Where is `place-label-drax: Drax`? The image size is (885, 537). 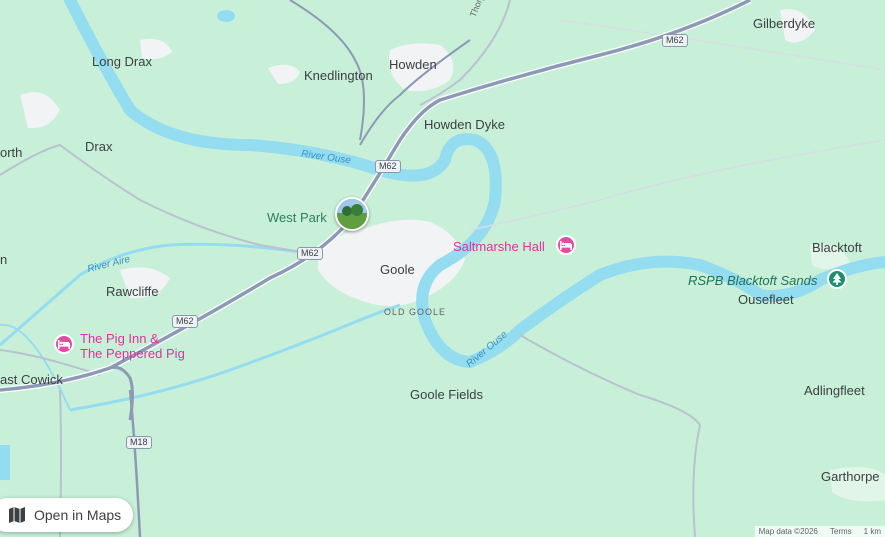 place-label-drax: Drax is located at coordinates (98, 146).